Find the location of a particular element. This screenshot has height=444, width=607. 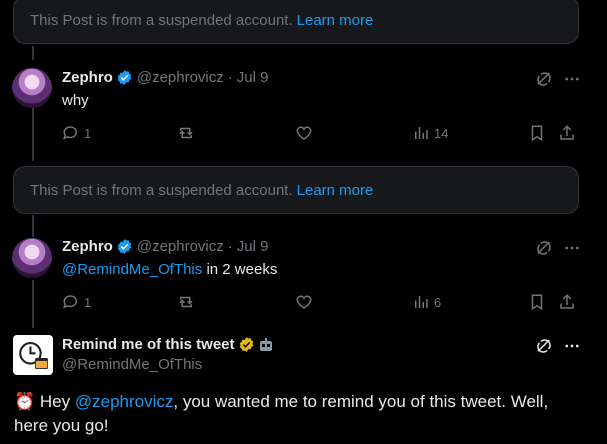

user-handle: @RemindMe_OfThis is located at coordinates (132, 364).